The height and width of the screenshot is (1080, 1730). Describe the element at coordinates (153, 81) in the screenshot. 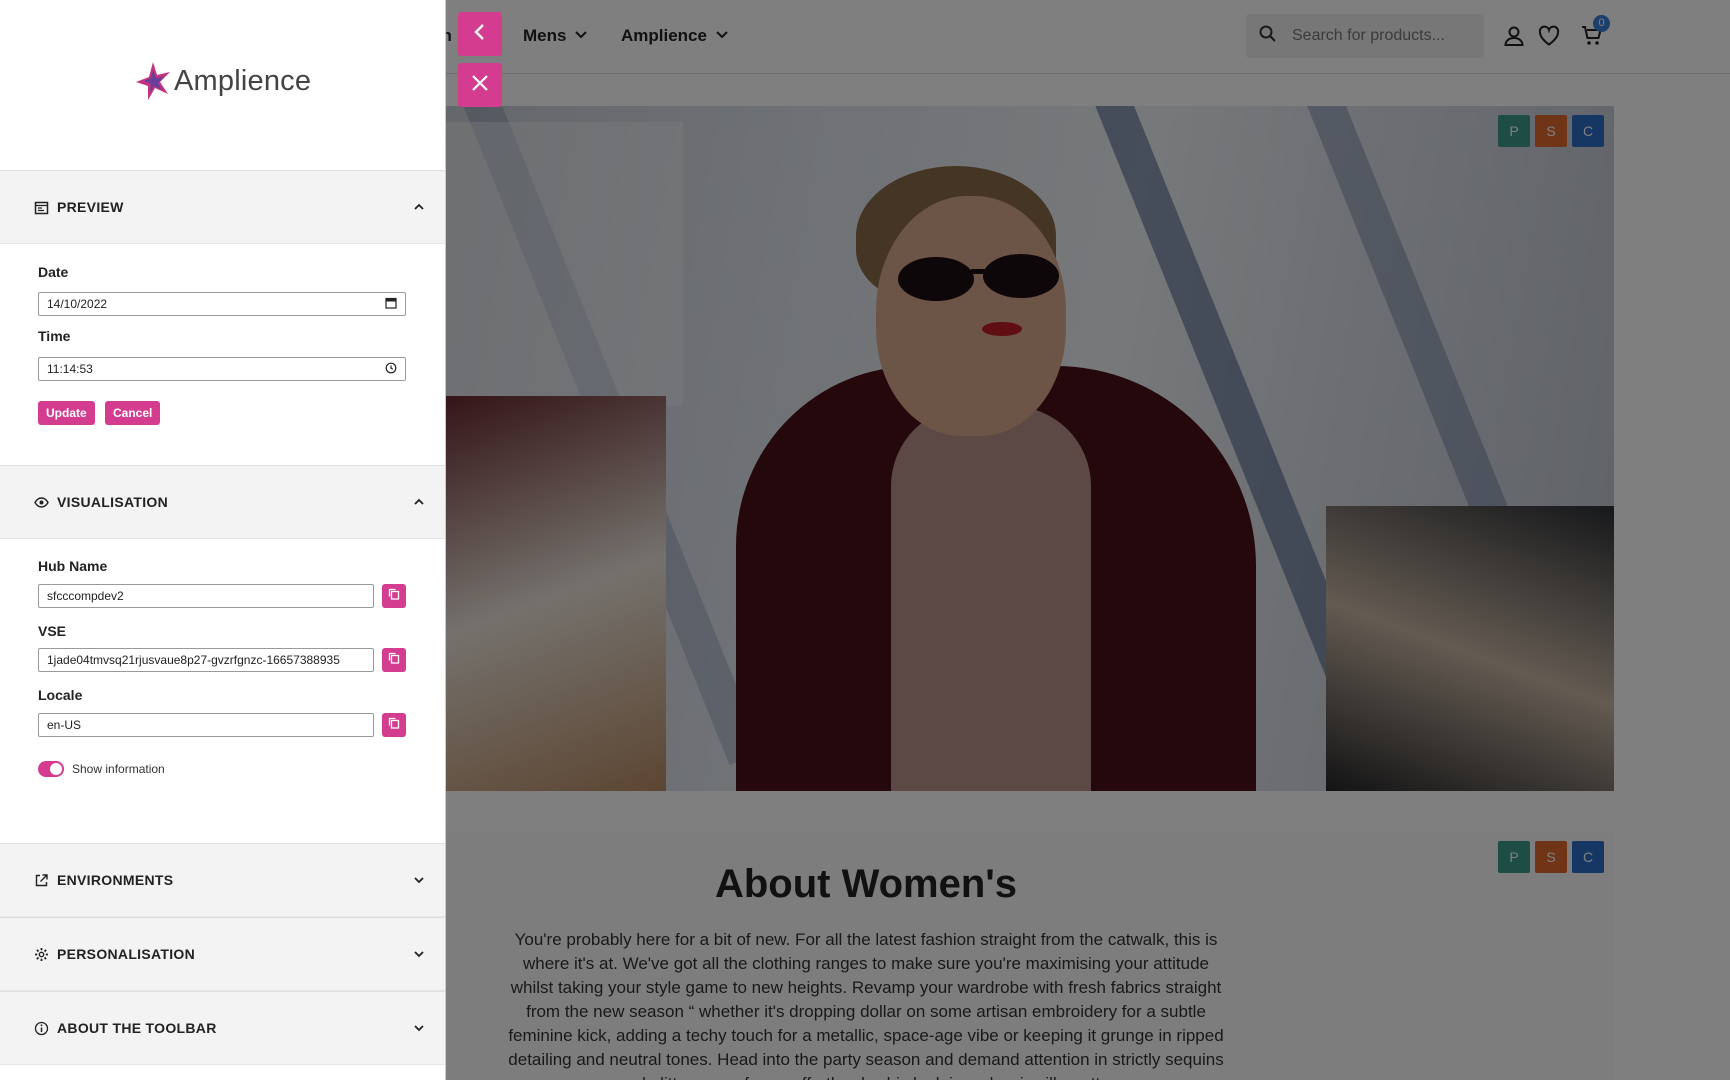

I see `amplience-star-icon` at that location.